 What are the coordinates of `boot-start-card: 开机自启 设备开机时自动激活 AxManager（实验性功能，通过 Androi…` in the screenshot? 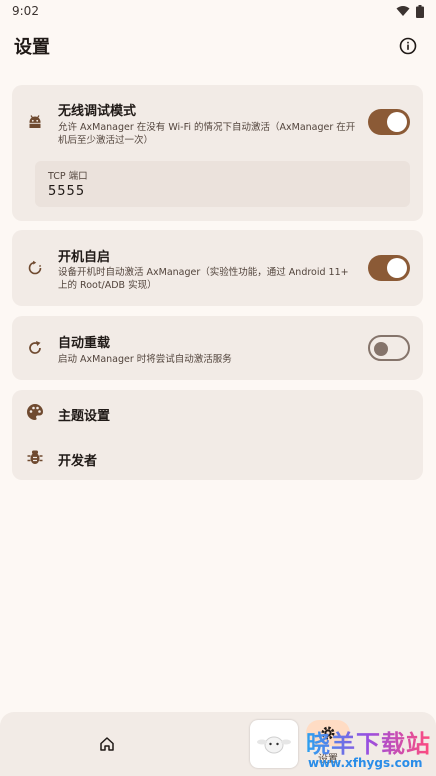 It's located at (217, 268).